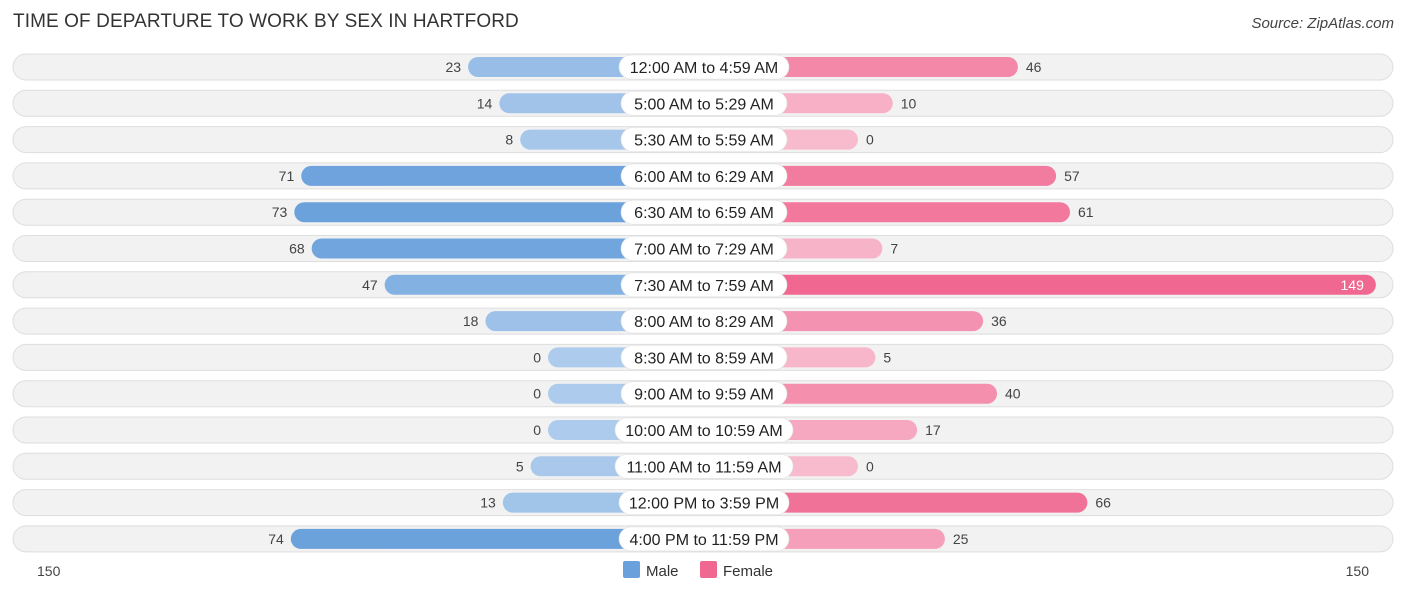 Image resolution: width=1406 pixels, height=595 pixels. What do you see at coordinates (1358, 571) in the screenshot?
I see `axis-right-max-label: 150` at bounding box center [1358, 571].